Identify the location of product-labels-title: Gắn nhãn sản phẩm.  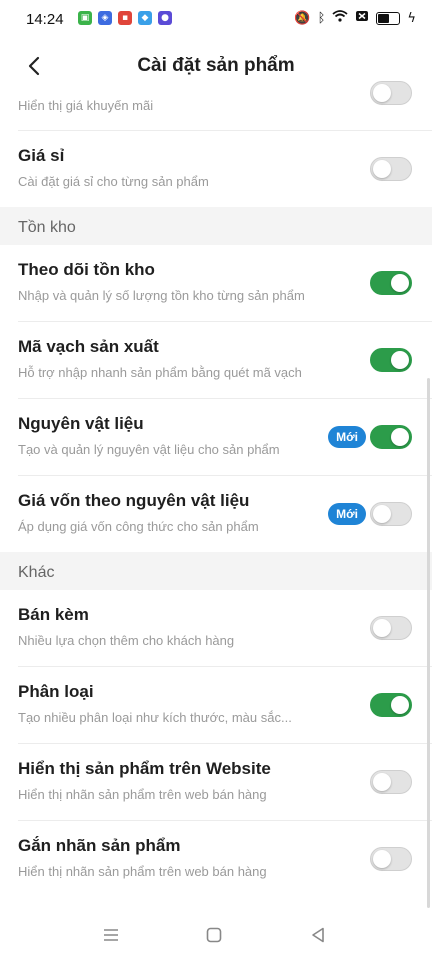
(99, 845).